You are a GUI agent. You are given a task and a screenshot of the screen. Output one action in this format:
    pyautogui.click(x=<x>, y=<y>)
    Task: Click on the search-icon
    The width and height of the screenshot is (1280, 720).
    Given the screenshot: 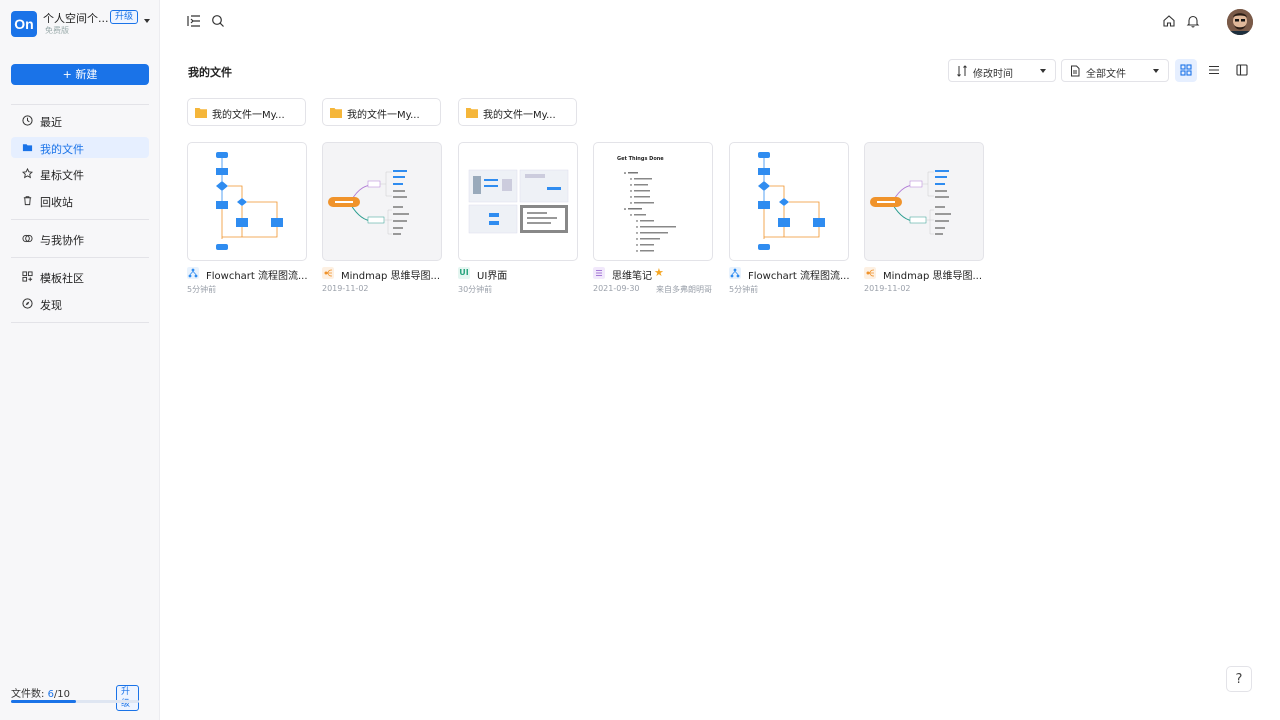 What is the action you would take?
    pyautogui.click(x=218, y=21)
    